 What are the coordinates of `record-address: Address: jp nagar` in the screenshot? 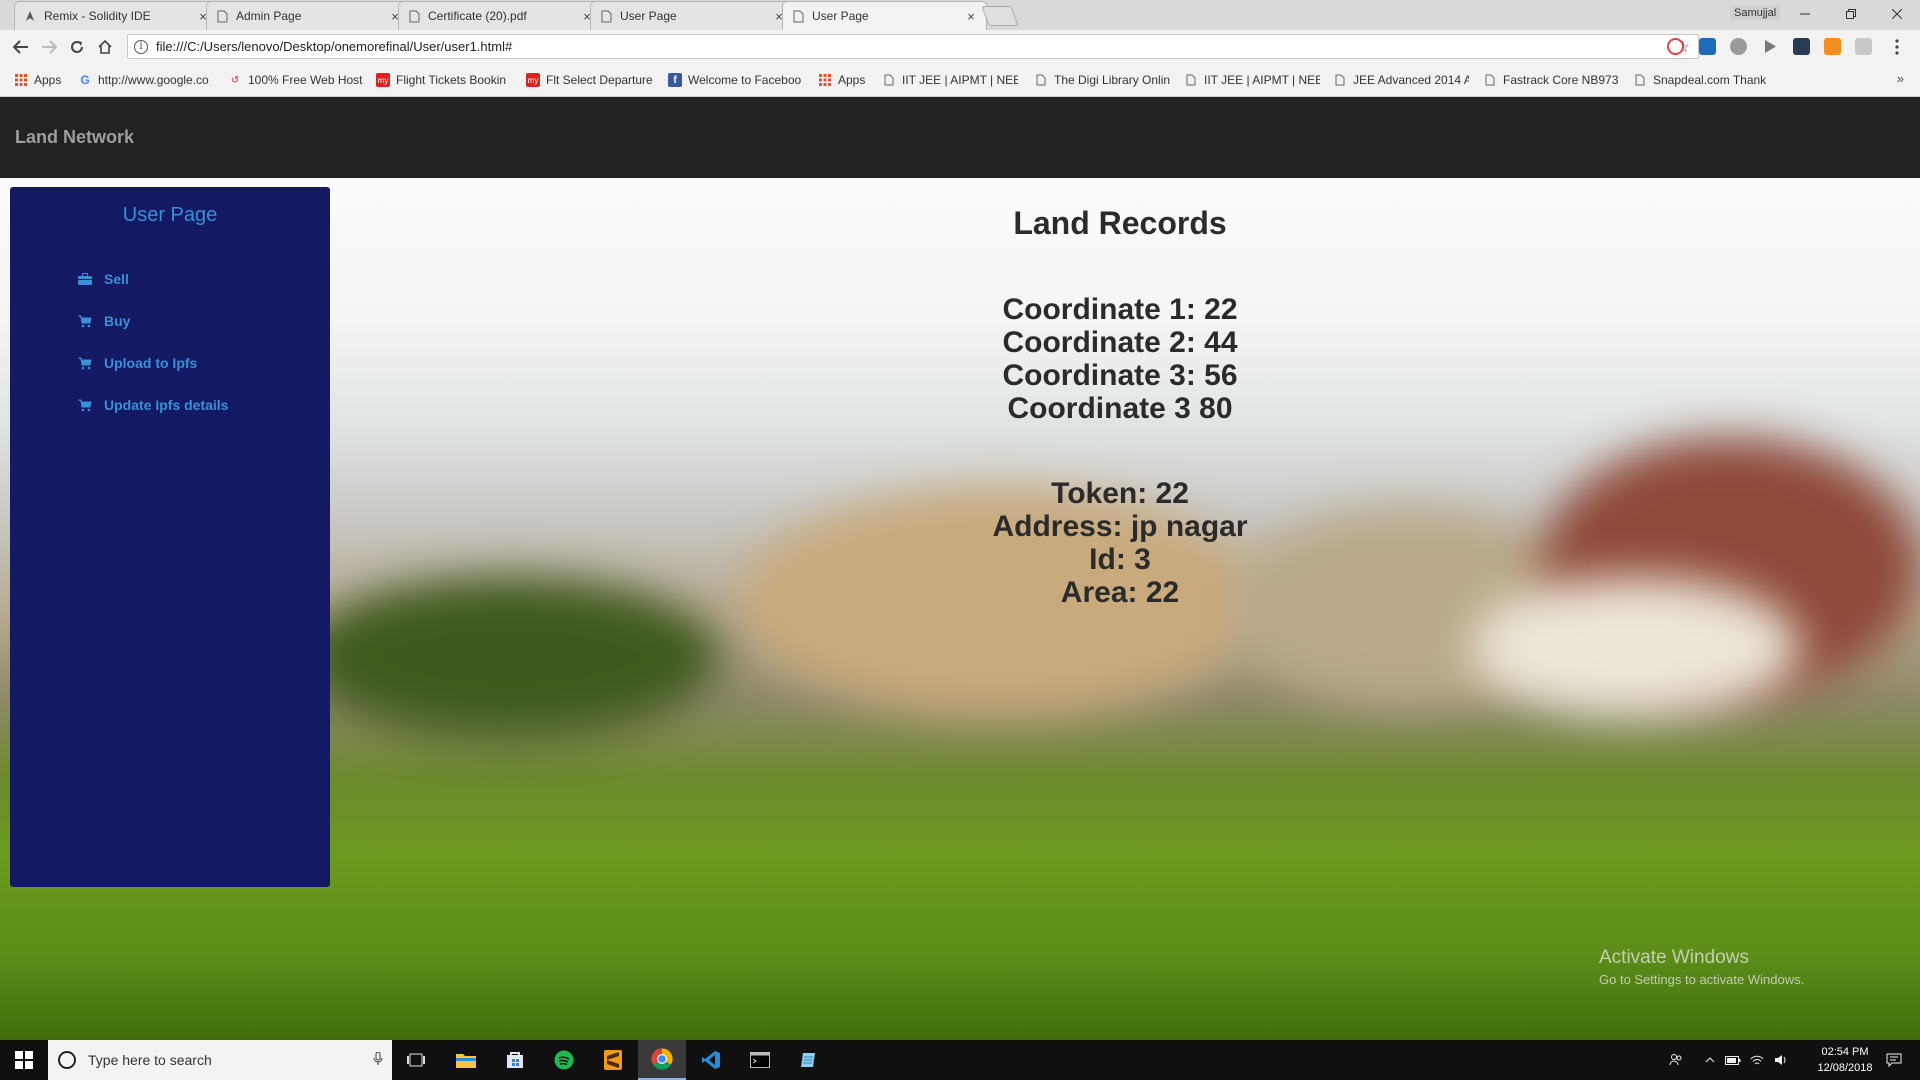 It's located at (1120, 526).